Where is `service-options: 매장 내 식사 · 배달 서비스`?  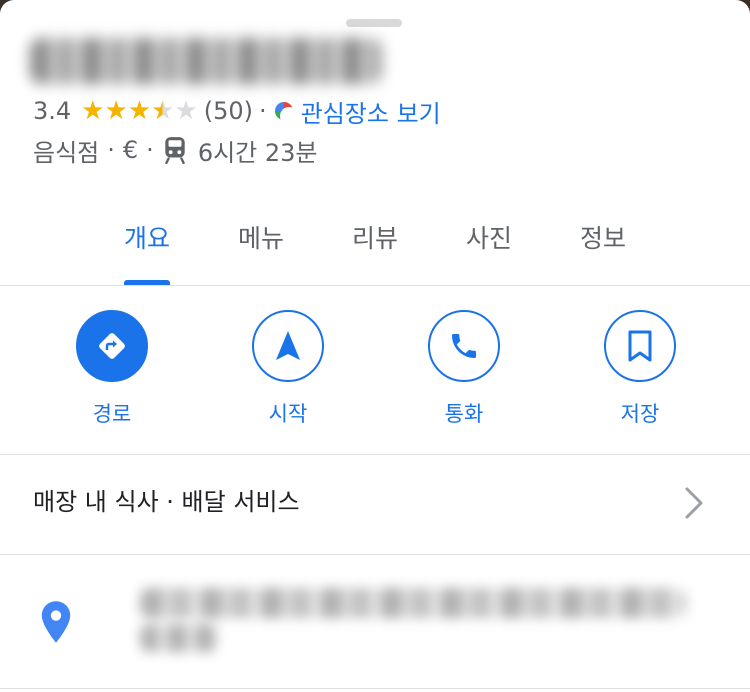
service-options: 매장 내 식사 · 배달 서비스 is located at coordinates (166, 499).